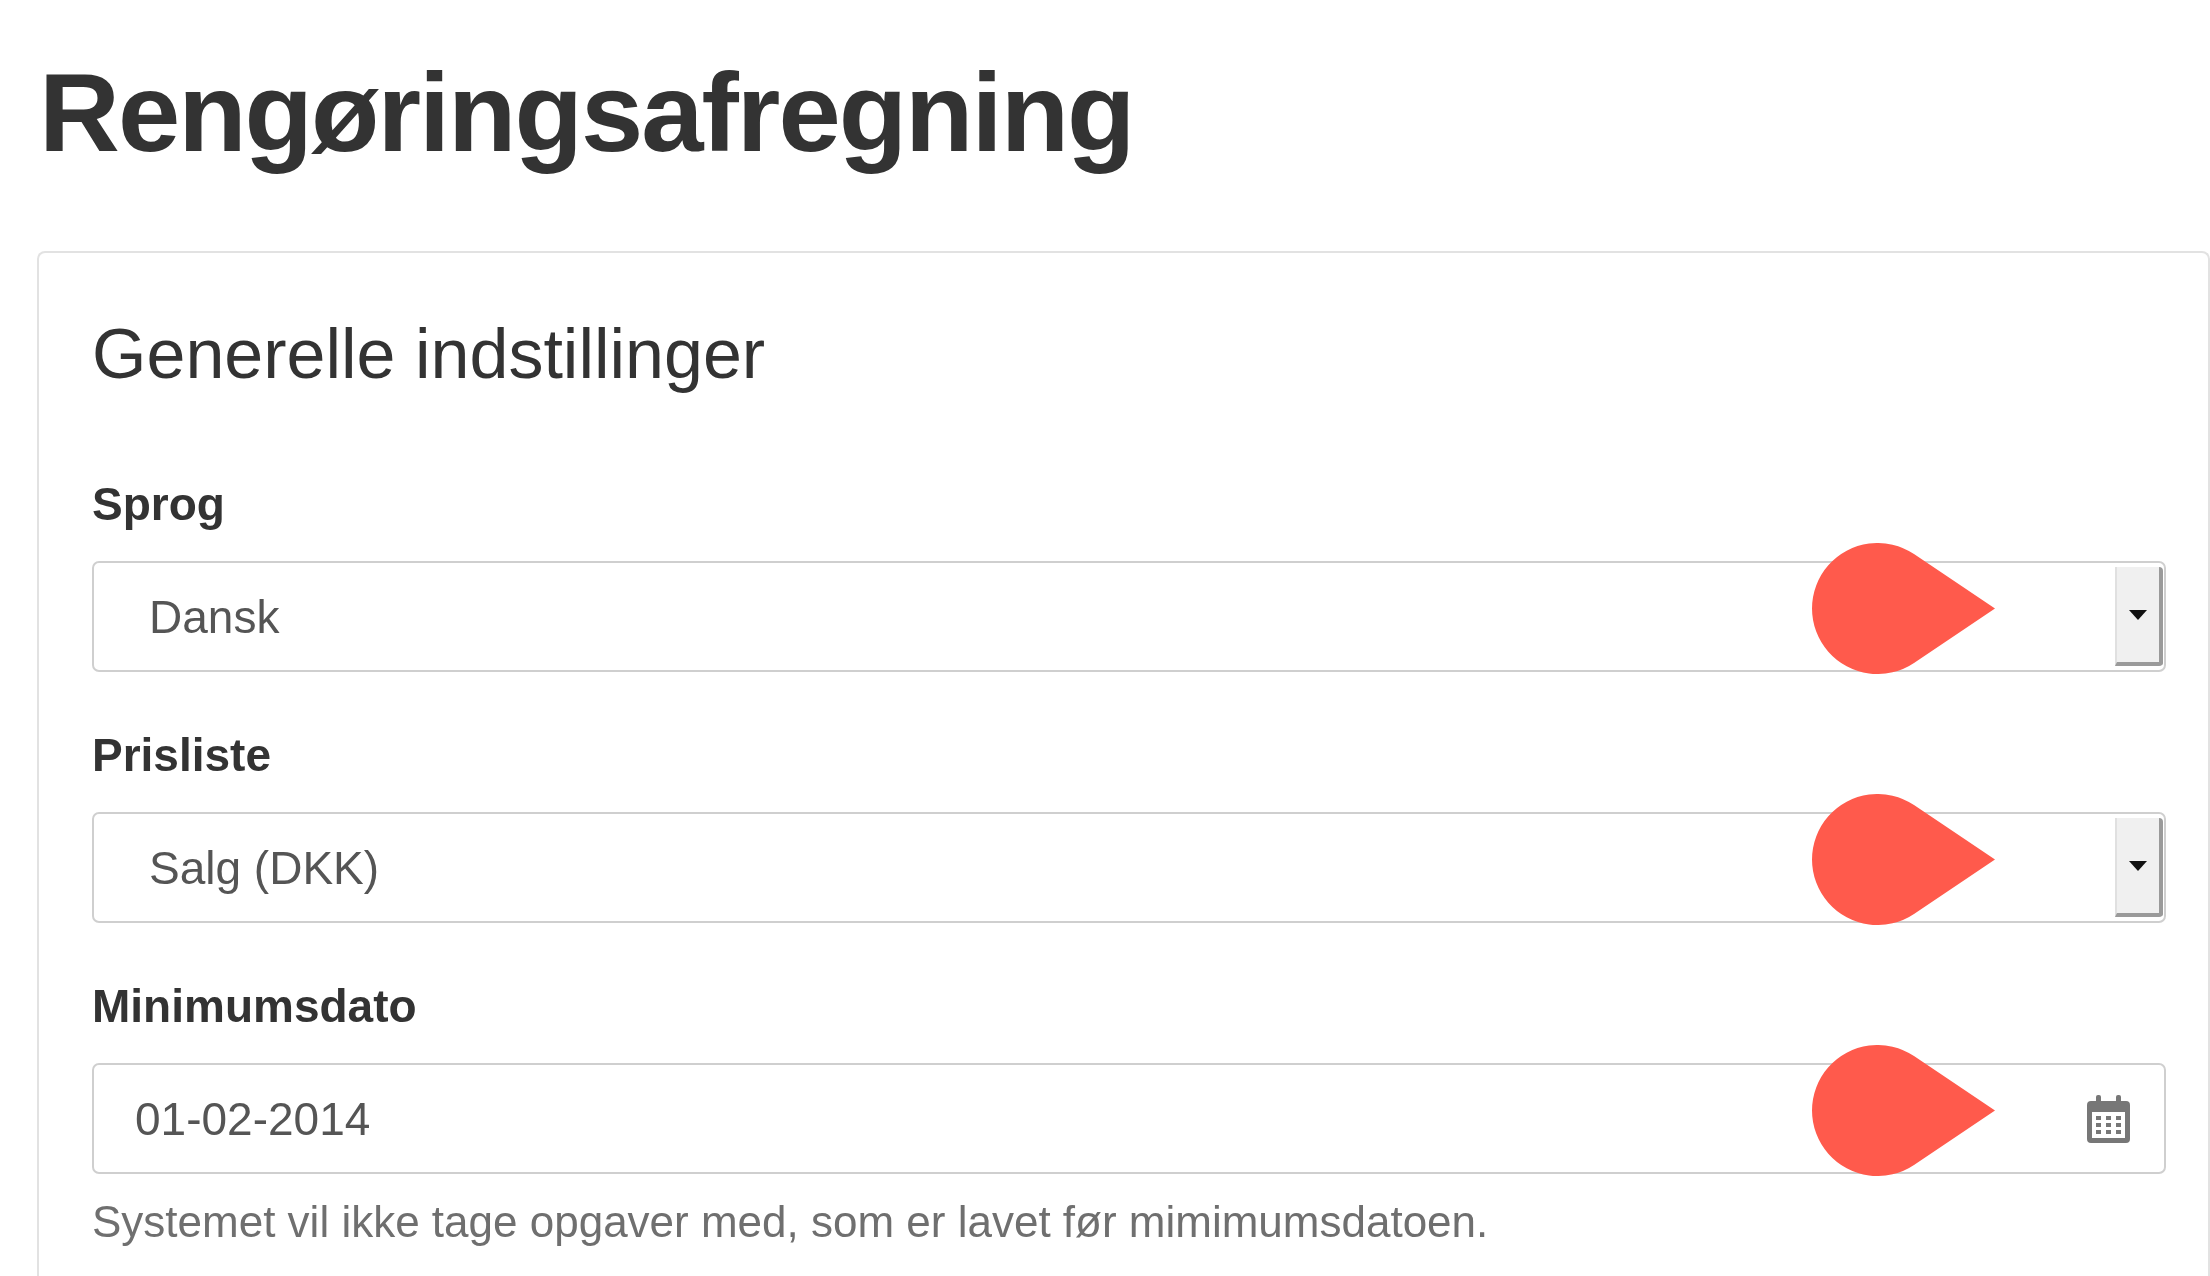 The height and width of the screenshot is (1276, 2210). Describe the element at coordinates (254, 1006) in the screenshot. I see `field-label: Minimumsdato` at that location.